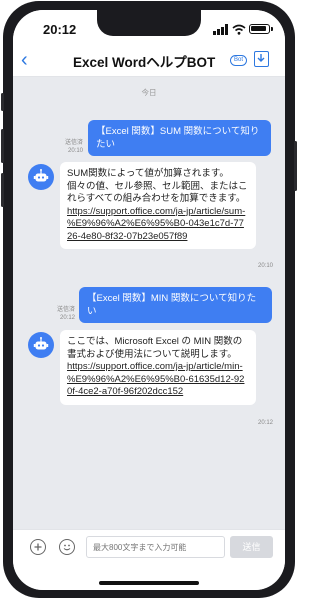  I want to click on plus-icon, so click(38, 547).